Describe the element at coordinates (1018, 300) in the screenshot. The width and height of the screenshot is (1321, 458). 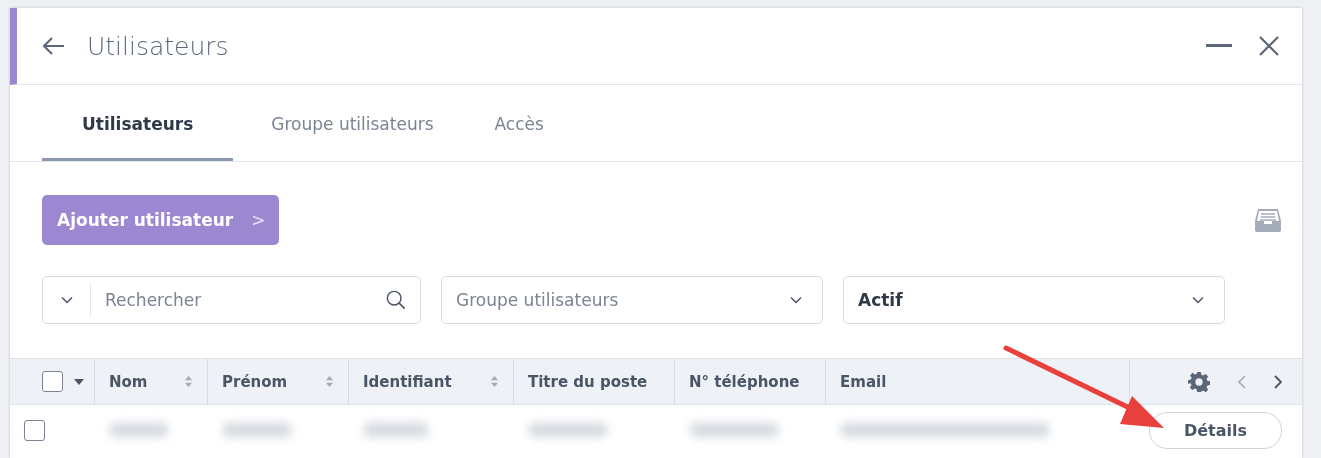
I see `status-dropdown: Actif` at that location.